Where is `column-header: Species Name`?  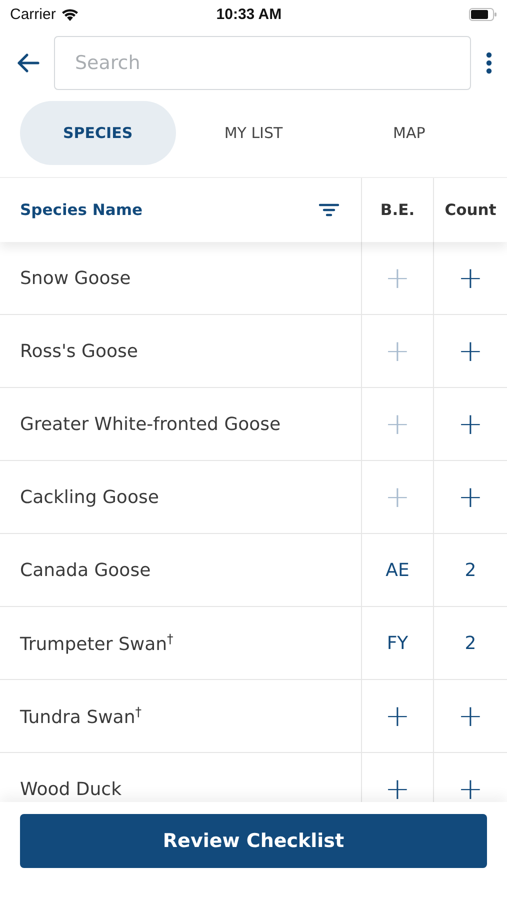
column-header: Species Name is located at coordinates (81, 210).